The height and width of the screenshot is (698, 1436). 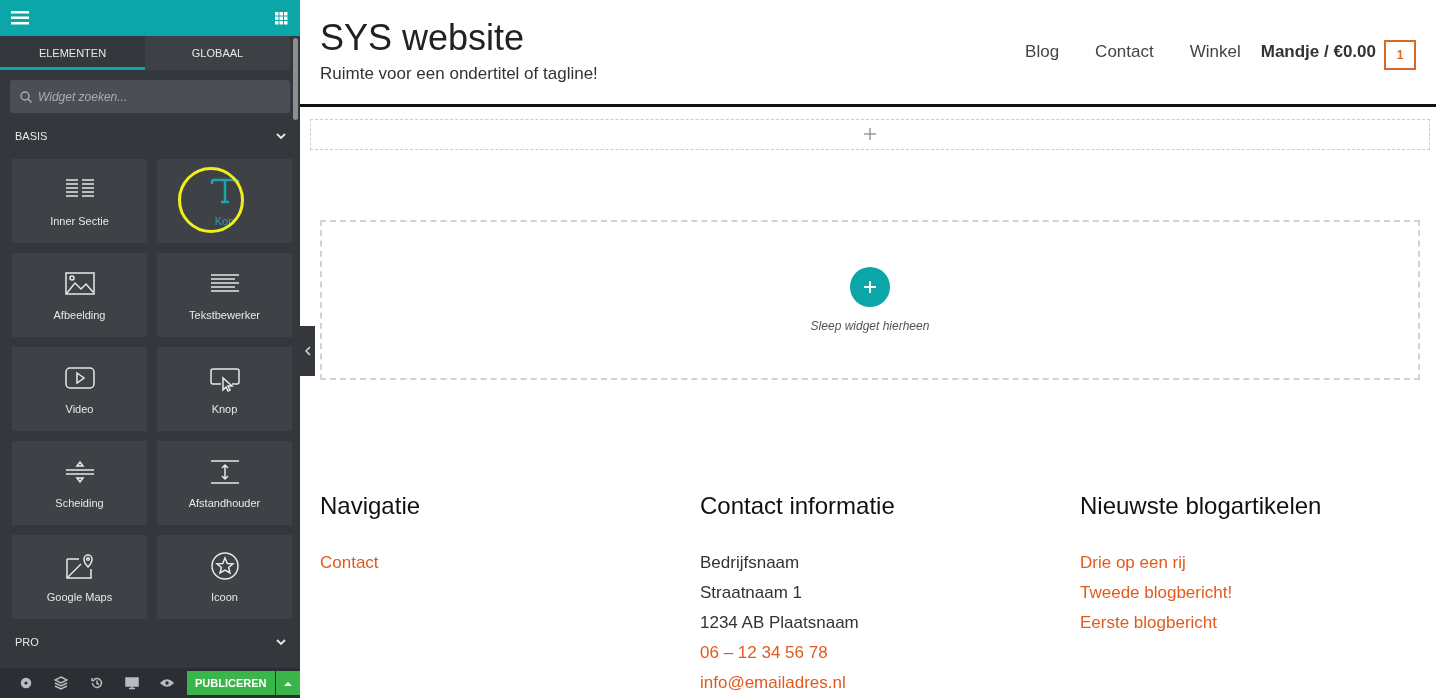 What do you see at coordinates (1318, 51) in the screenshot?
I see `cart-link: Mandje / €0.00` at bounding box center [1318, 51].